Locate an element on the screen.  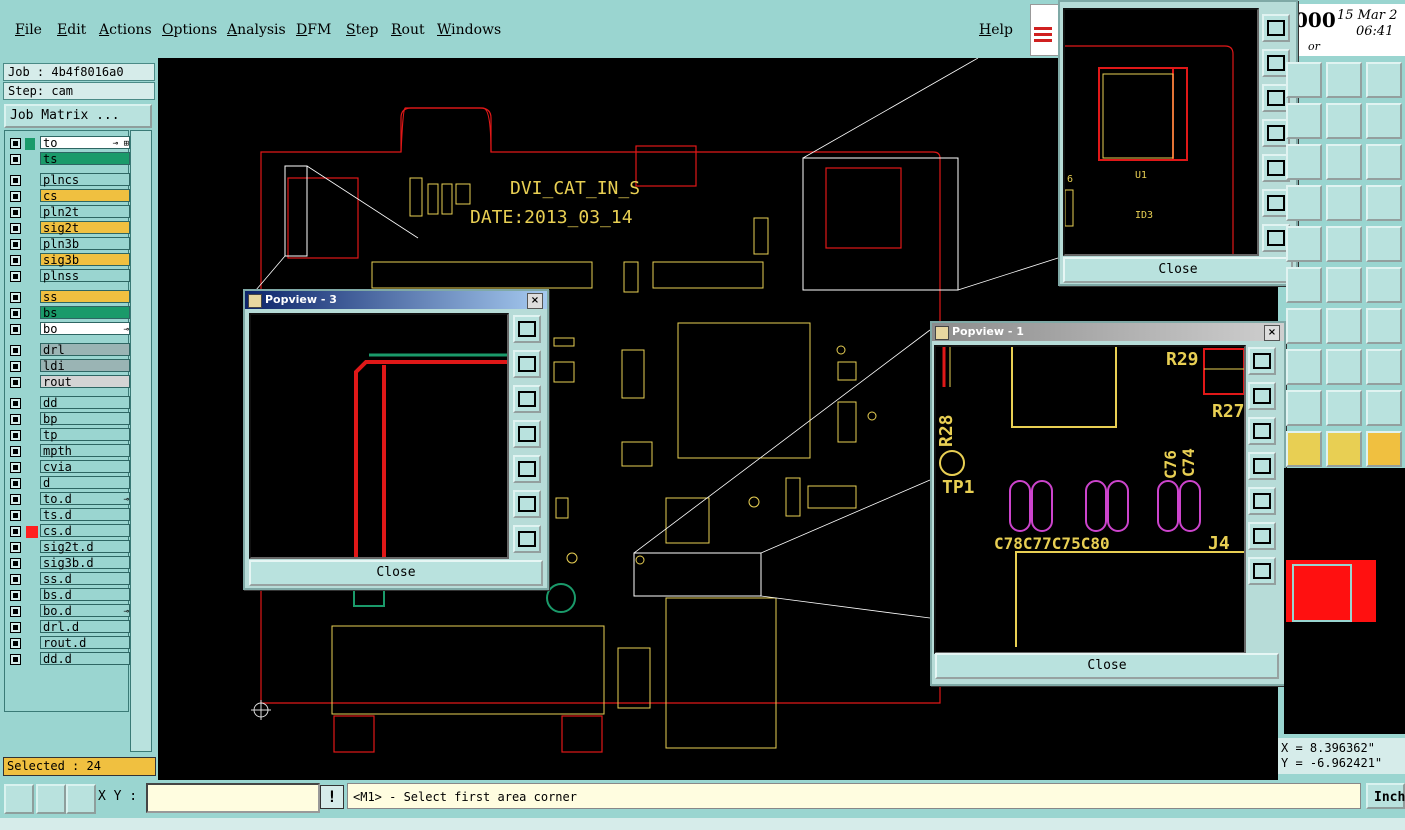
layer-row: ts is located at coordinates (68, 159).